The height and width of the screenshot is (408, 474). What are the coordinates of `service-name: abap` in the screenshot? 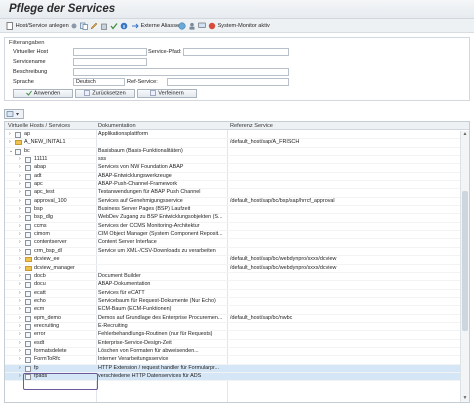 It's located at (40, 168).